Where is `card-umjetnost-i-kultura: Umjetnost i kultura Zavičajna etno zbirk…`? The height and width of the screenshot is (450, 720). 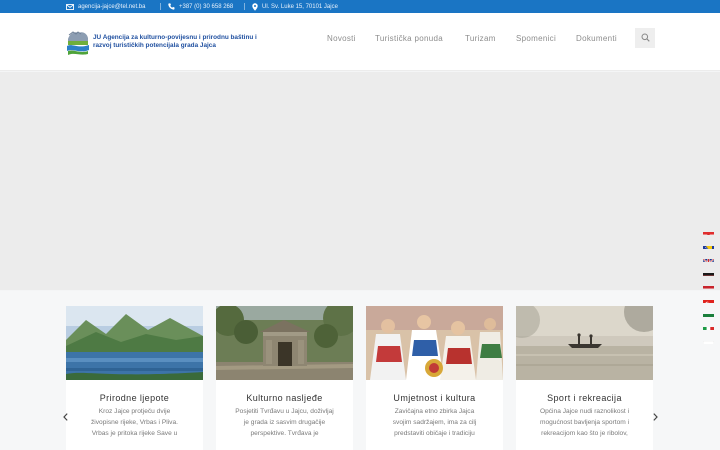 card-umjetnost-i-kultura: Umjetnost i kultura Zavičajna etno zbirk… is located at coordinates (434, 378).